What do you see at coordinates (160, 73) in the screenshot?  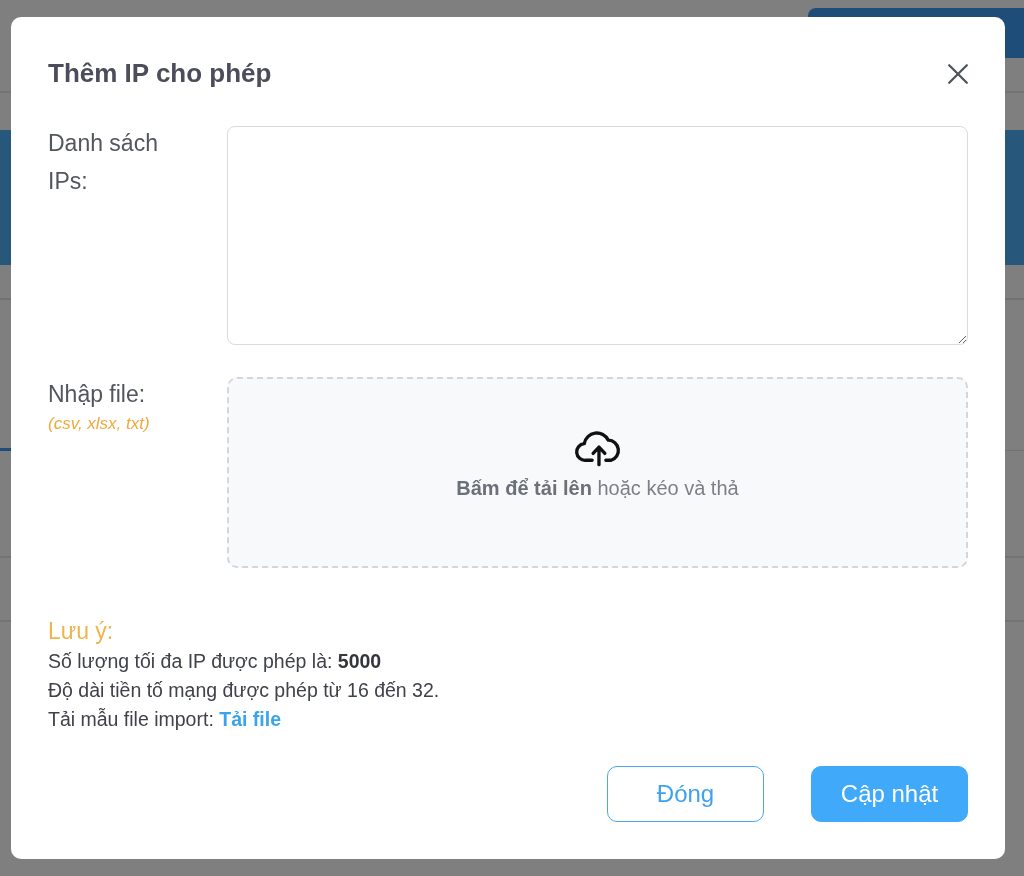 I see `dialog-title: Thêm IP cho phép` at bounding box center [160, 73].